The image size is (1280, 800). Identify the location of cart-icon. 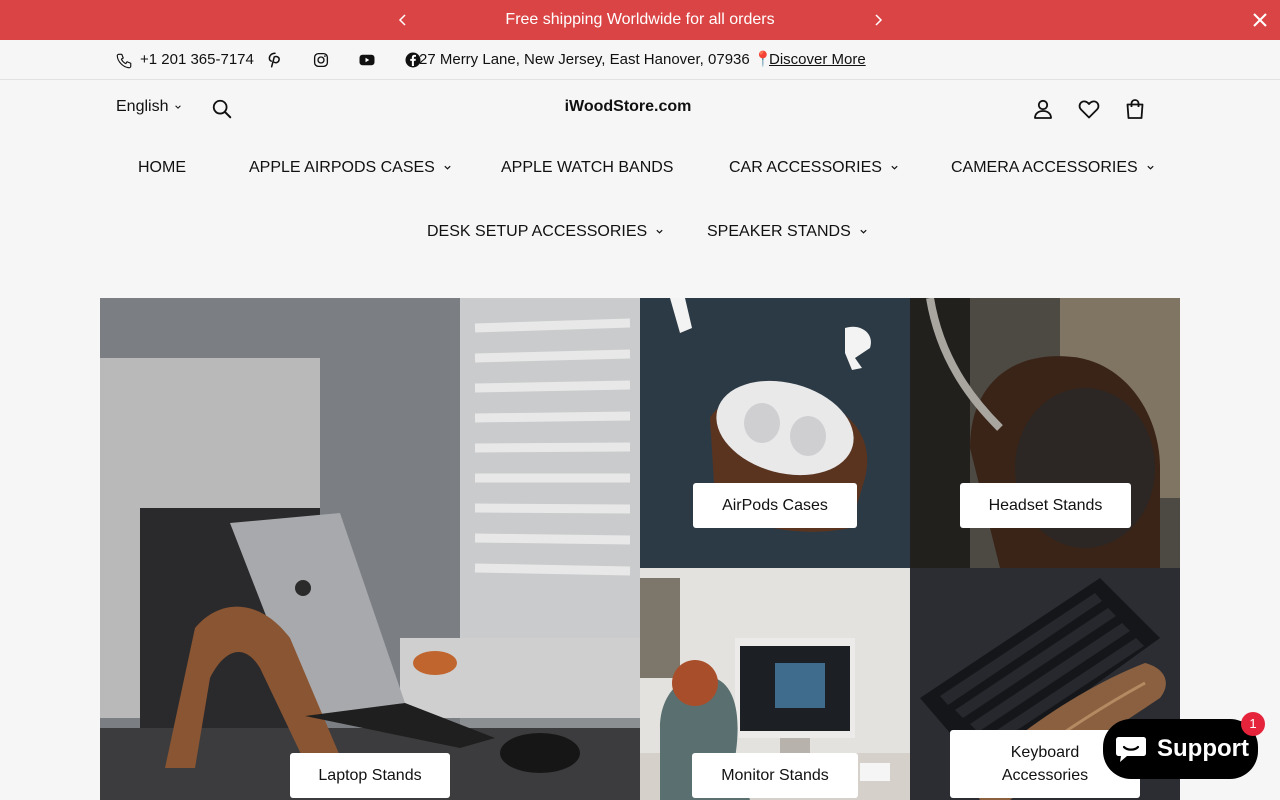
(1135, 109).